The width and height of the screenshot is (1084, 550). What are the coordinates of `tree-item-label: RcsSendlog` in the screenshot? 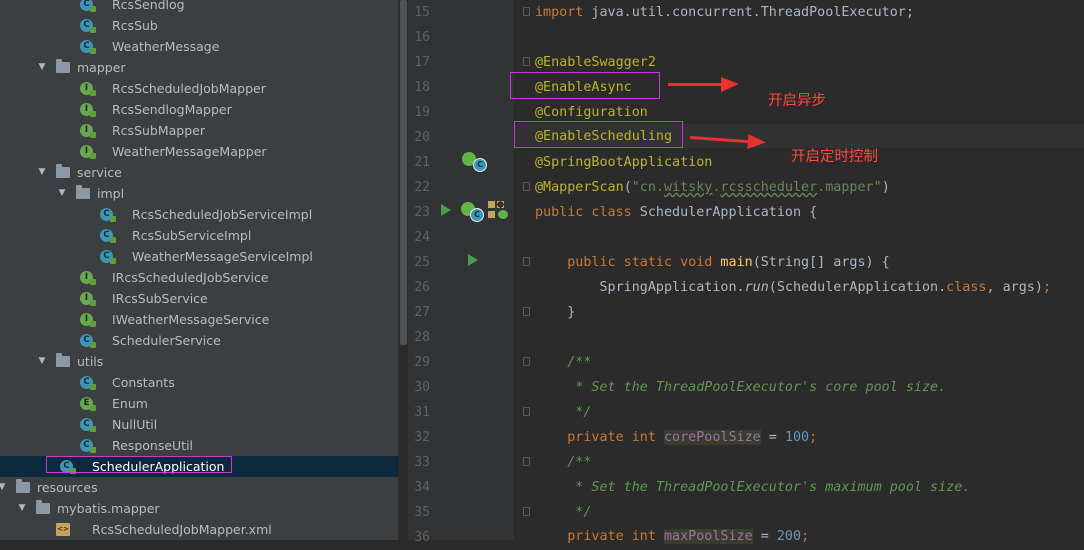 It's located at (148, 6).